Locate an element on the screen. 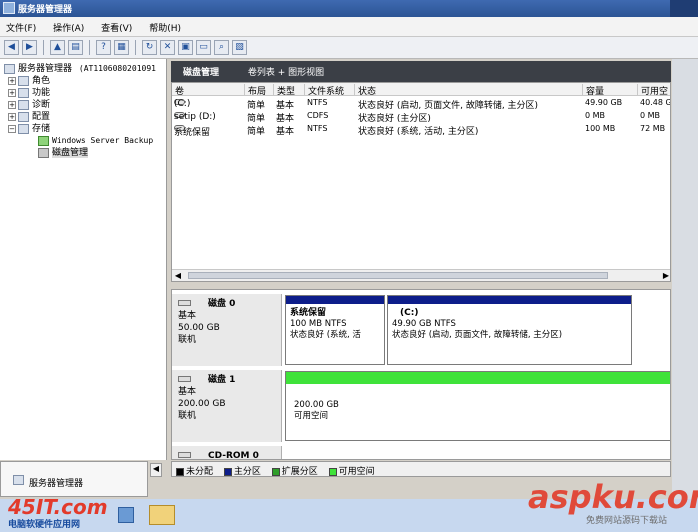  search-icon: ⌕ is located at coordinates (221, 47).